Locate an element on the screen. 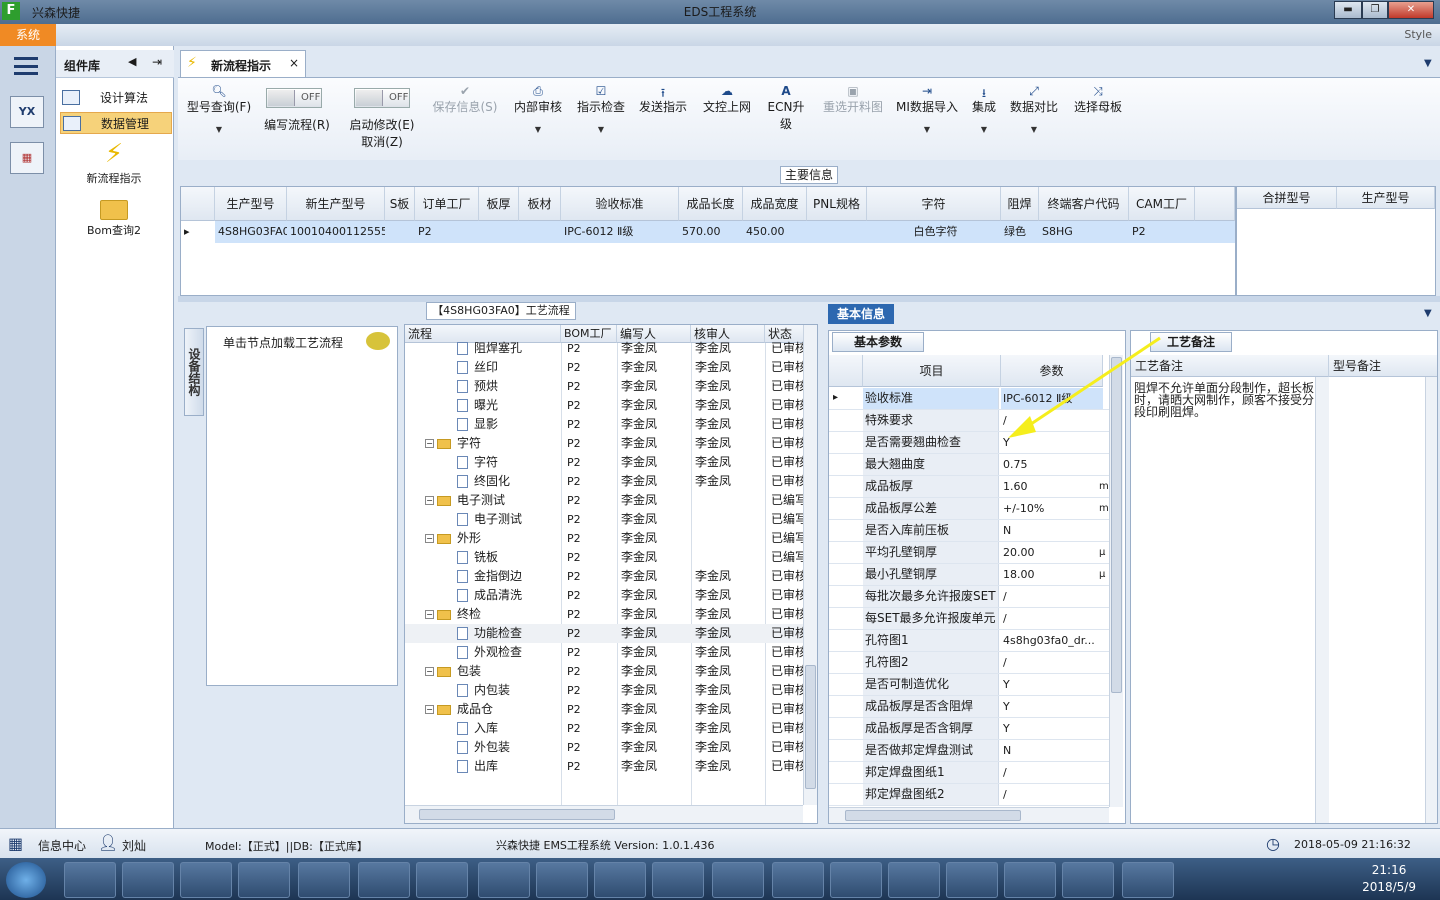 This screenshot has height=900, width=1440. system-menu: 系统 is located at coordinates (28, 35).